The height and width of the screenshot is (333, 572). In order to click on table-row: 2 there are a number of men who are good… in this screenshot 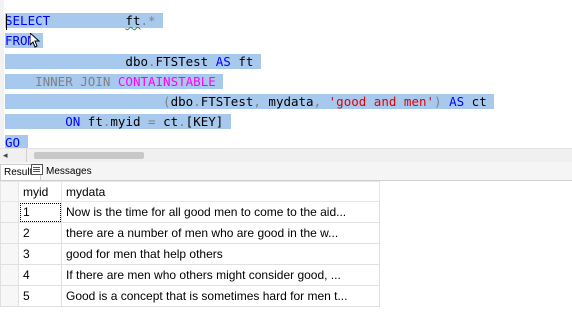, I will do `click(190, 233)`.